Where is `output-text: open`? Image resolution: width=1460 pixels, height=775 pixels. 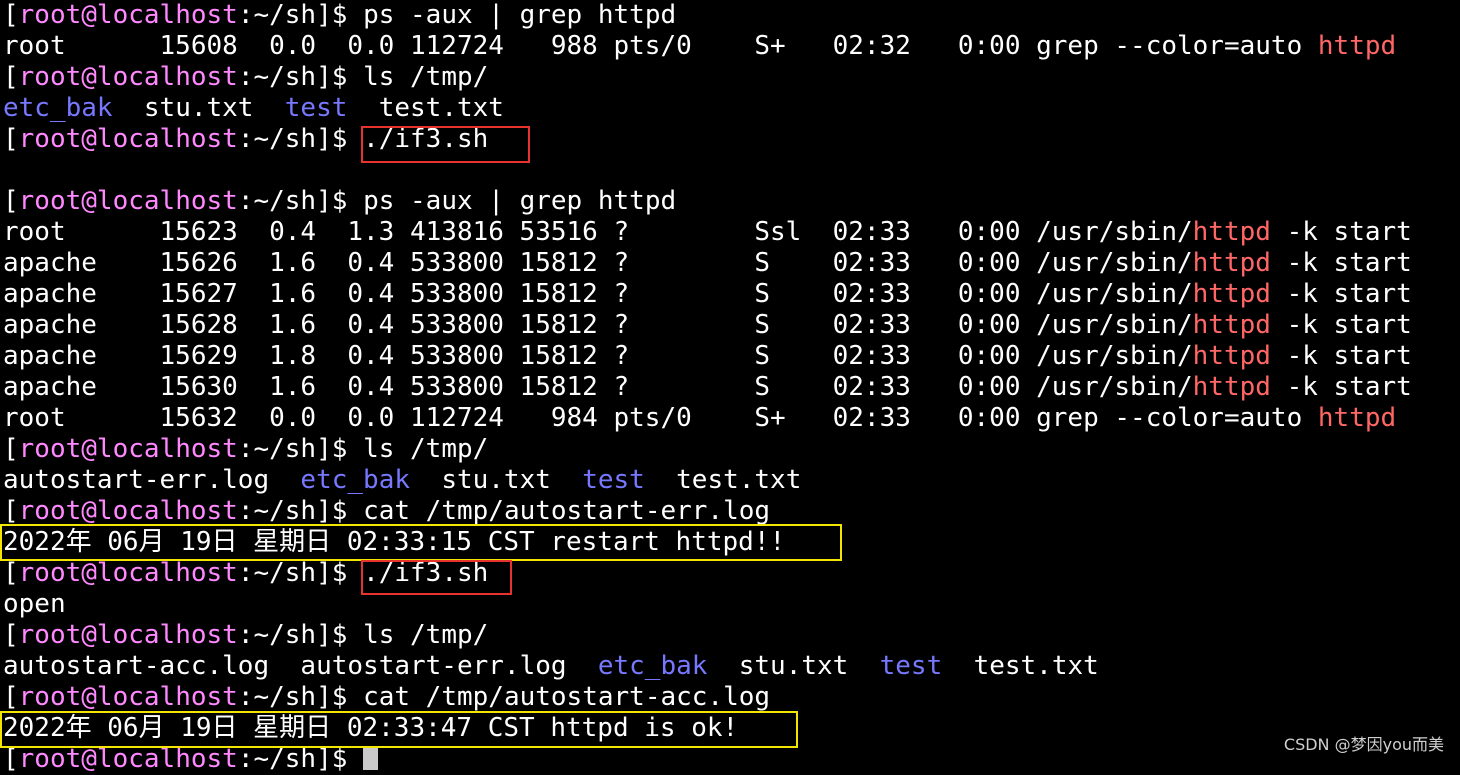 output-text: open is located at coordinates (34, 604).